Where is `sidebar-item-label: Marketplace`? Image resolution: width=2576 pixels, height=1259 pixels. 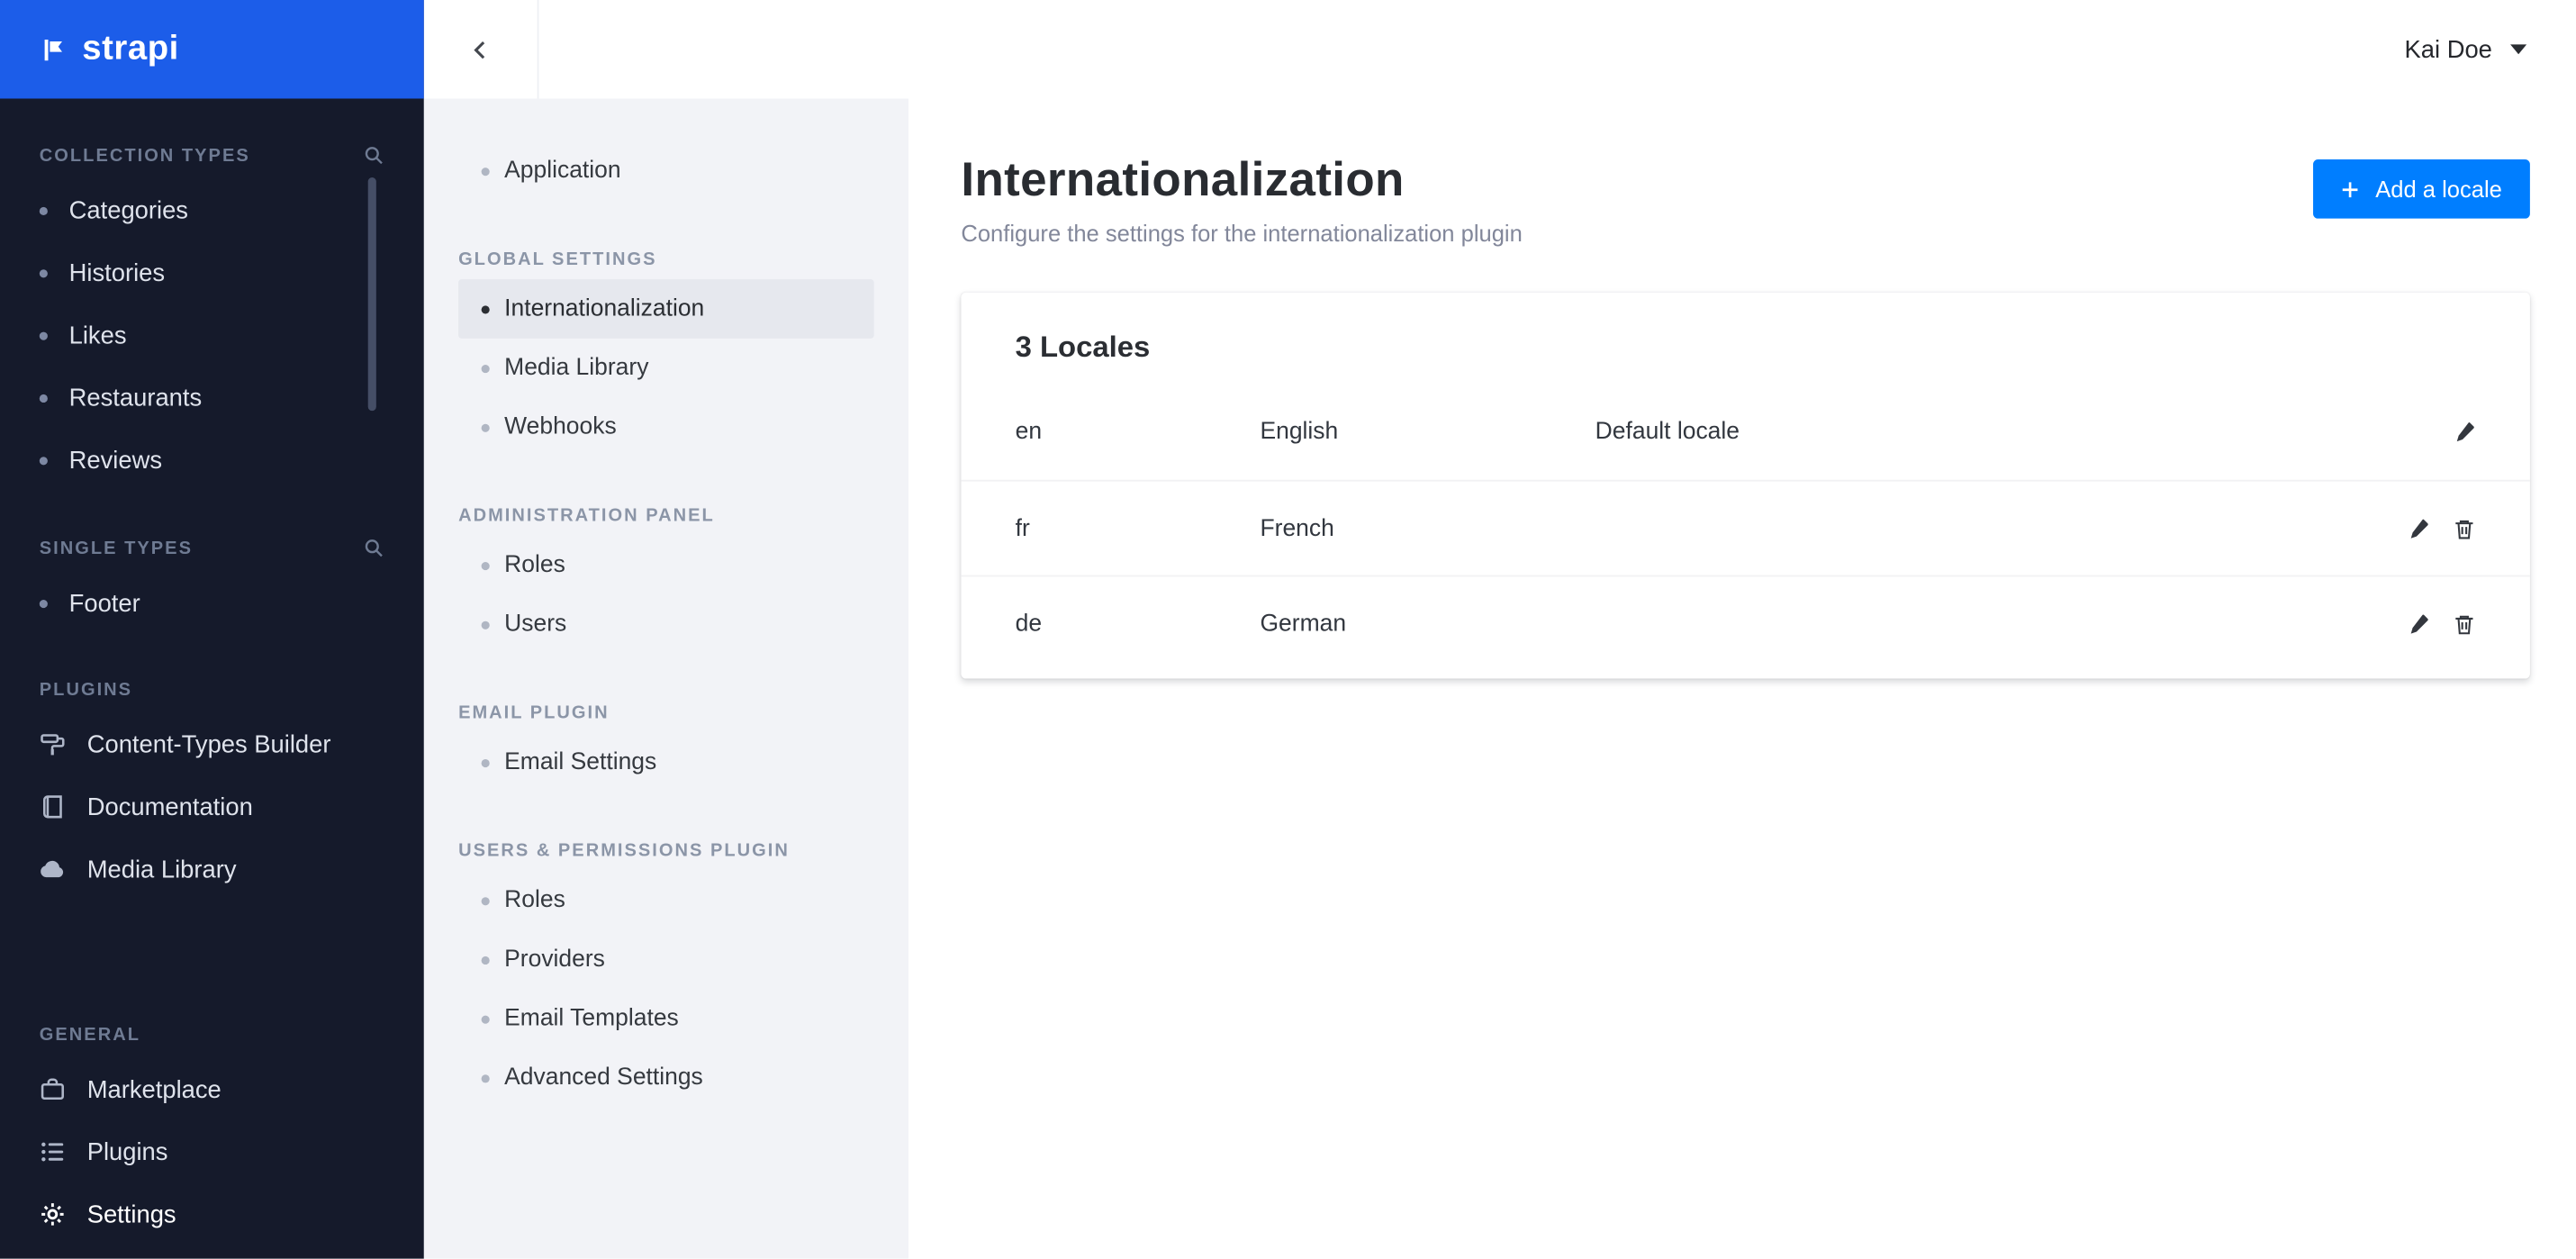
sidebar-item-label: Marketplace is located at coordinates (153, 1089).